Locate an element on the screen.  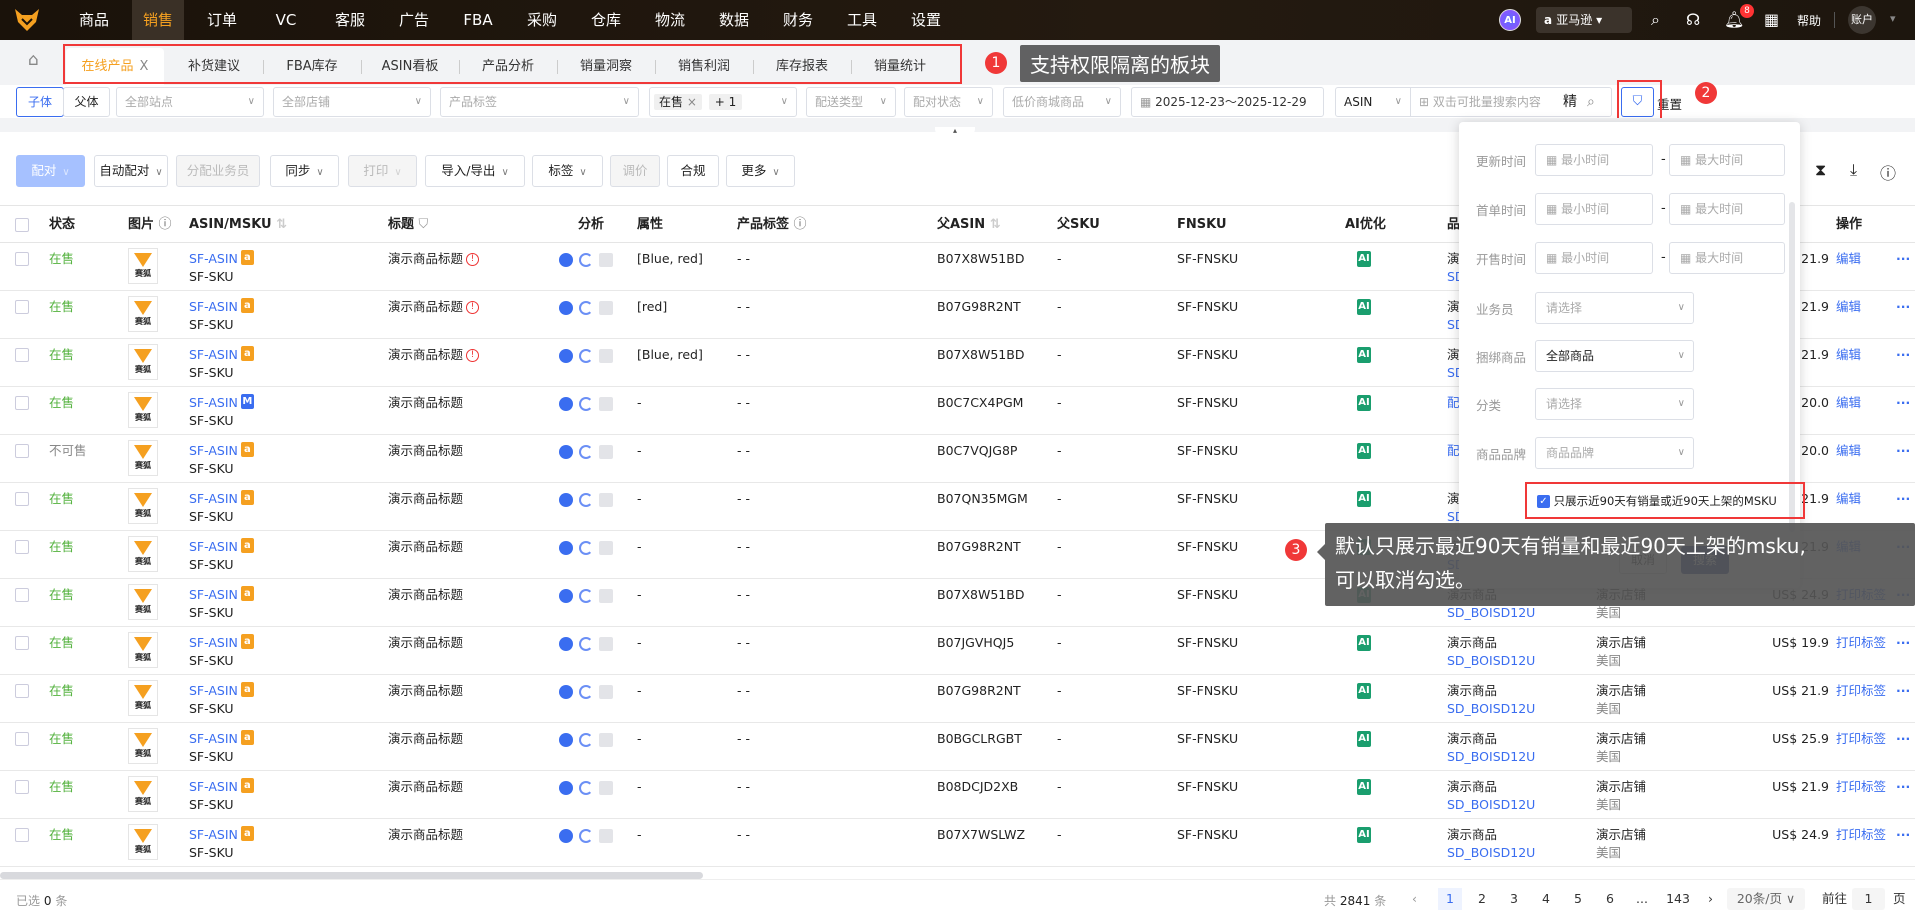
child-toggle: 子体 is located at coordinates (40, 102).